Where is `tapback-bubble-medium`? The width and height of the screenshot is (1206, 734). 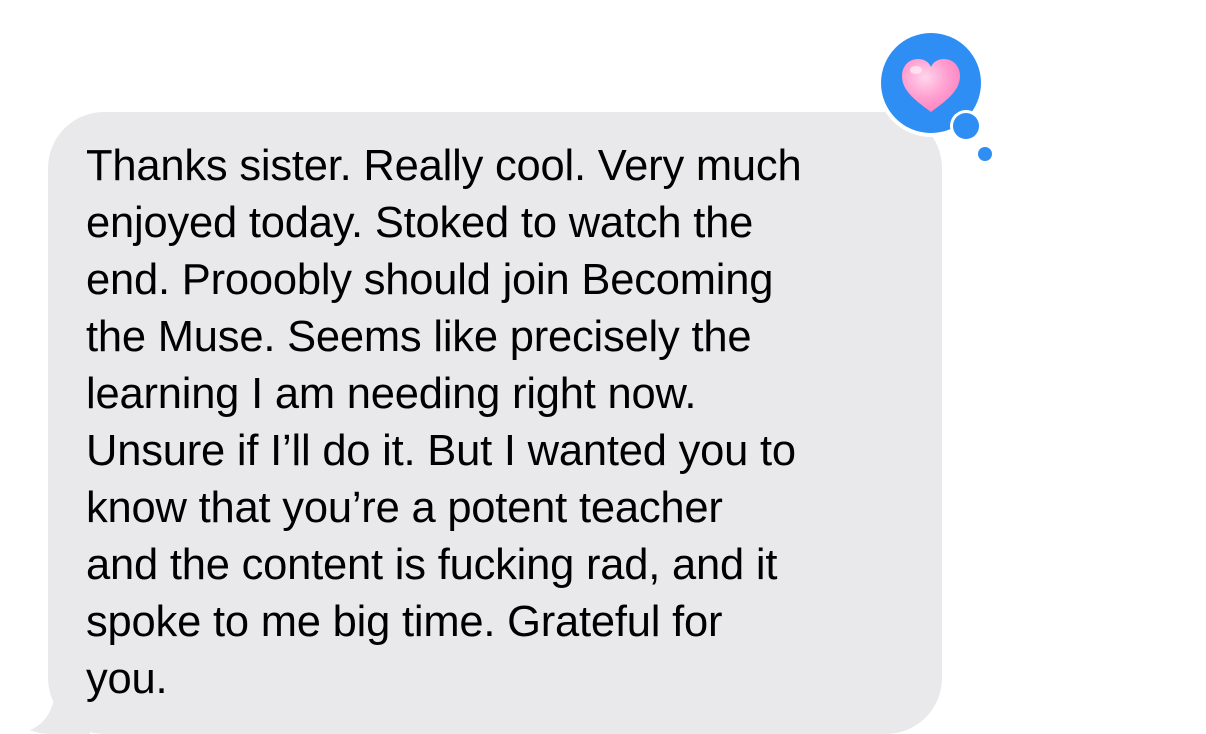 tapback-bubble-medium is located at coordinates (966, 126).